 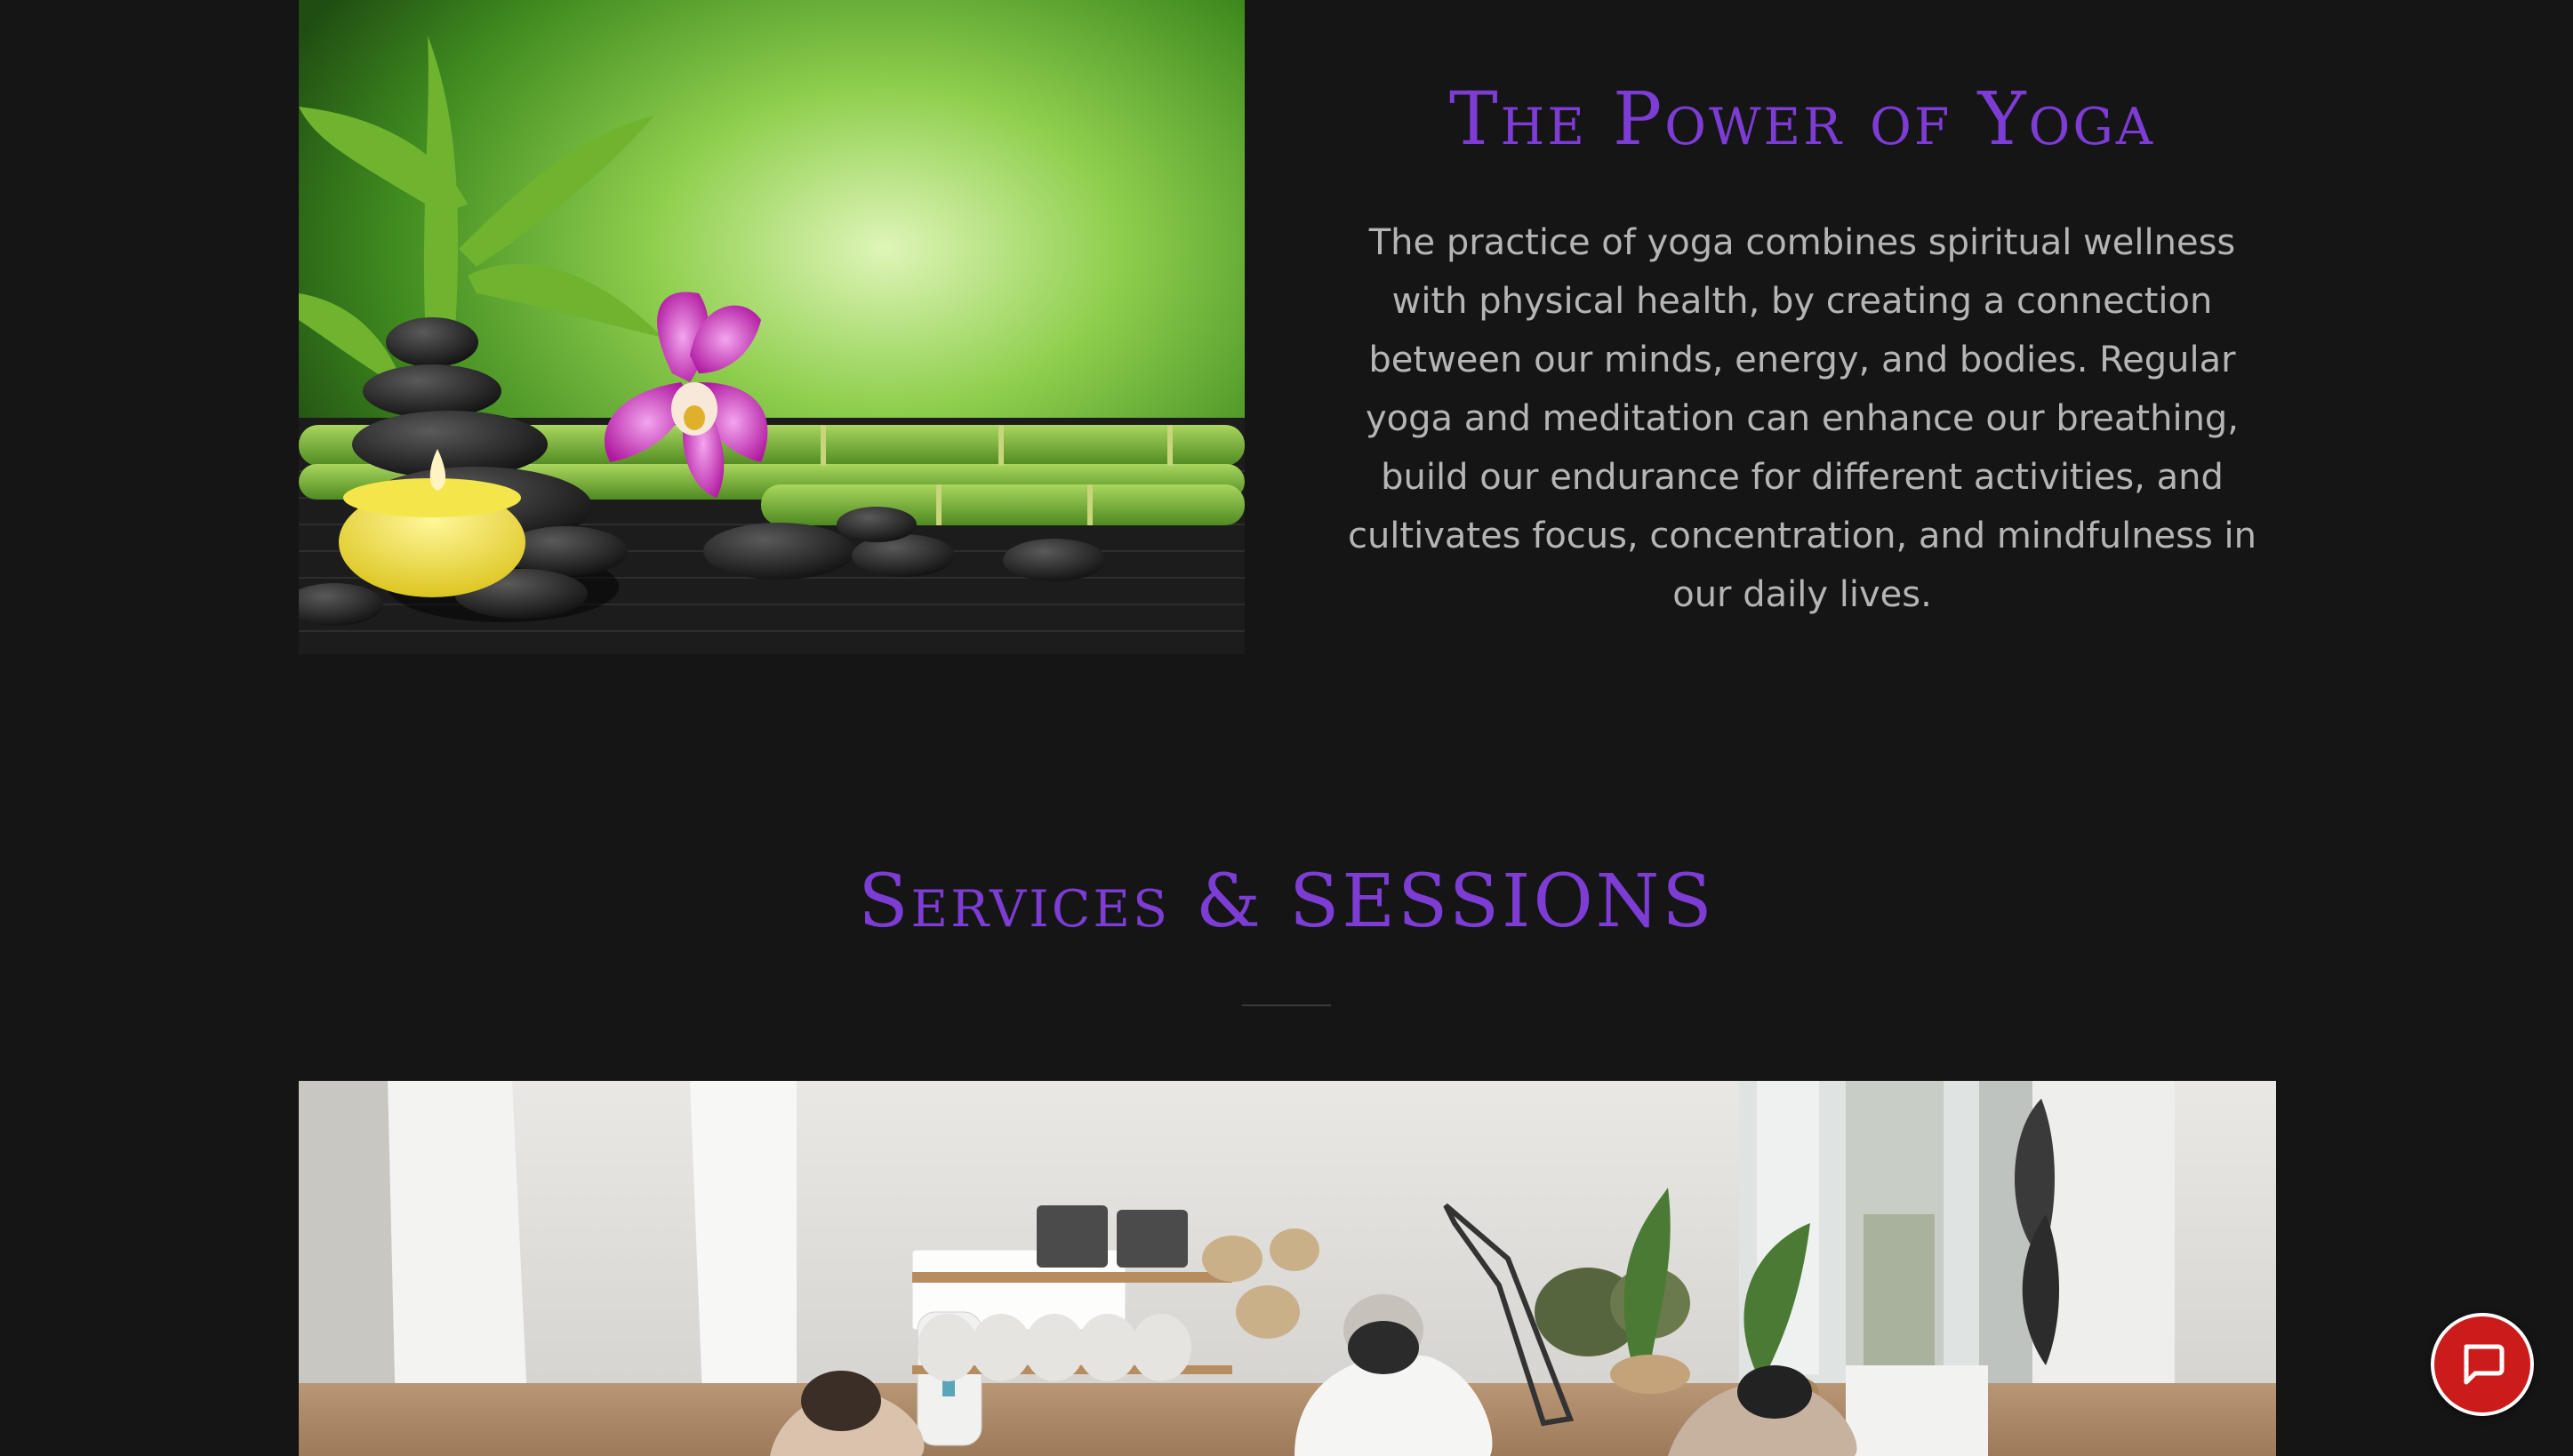 I want to click on chat-bubble-icon, so click(x=2482, y=1365).